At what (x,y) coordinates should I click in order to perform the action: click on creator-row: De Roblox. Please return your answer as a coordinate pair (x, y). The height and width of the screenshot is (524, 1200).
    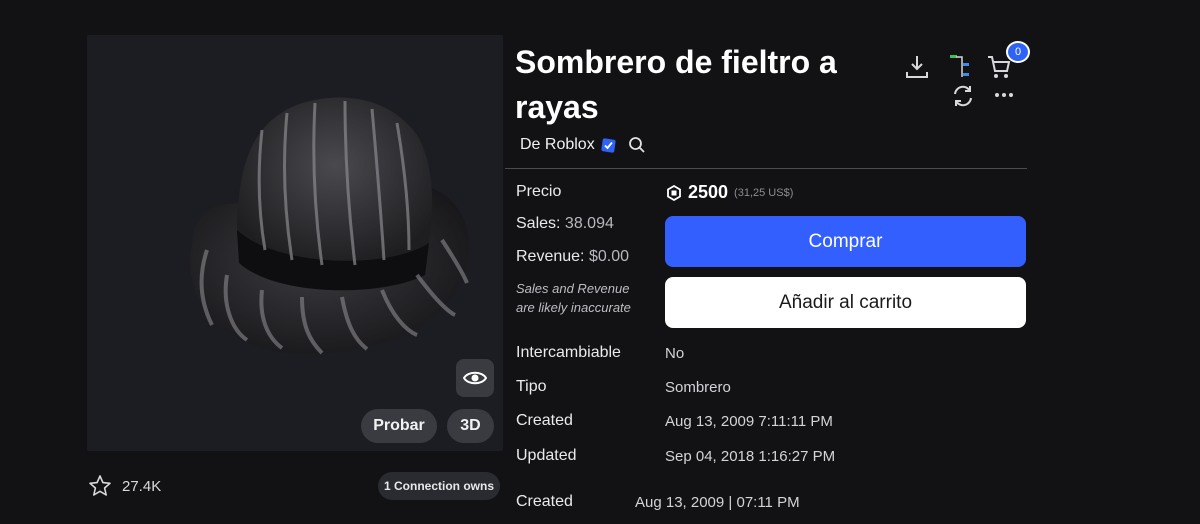
    Looking at the image, I should click on (583, 145).